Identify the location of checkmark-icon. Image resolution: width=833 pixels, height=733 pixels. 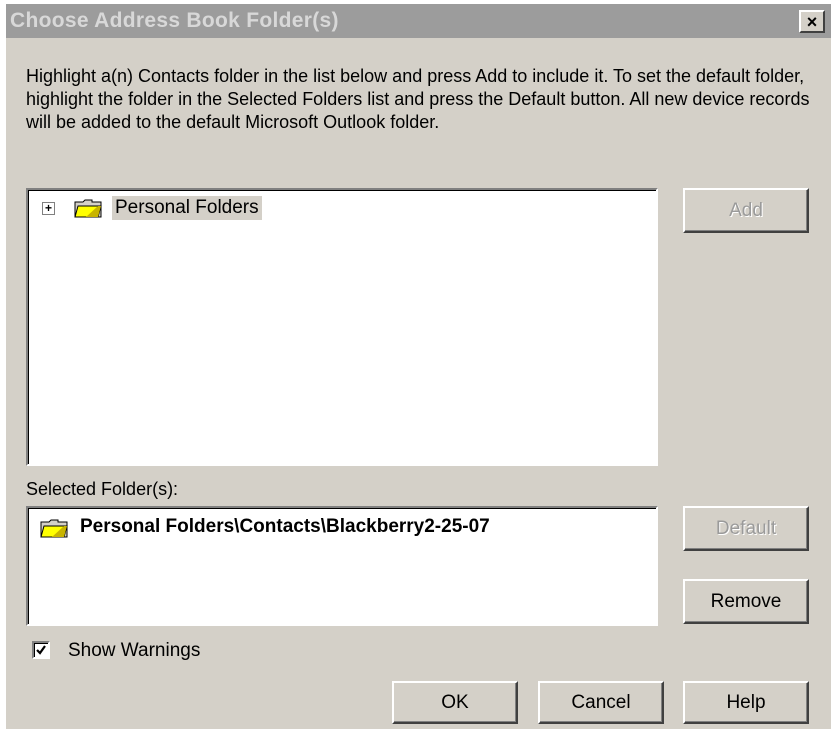
(41, 650).